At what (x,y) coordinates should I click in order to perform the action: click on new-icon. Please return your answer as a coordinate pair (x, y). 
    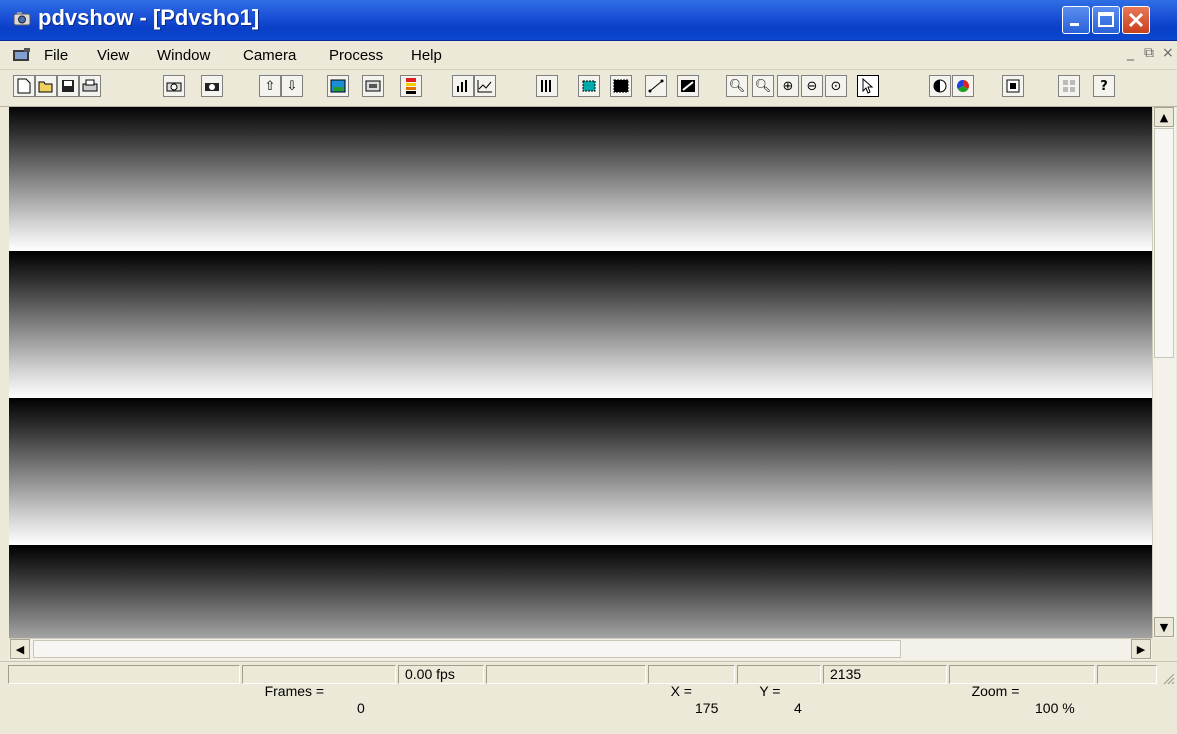
    Looking at the image, I should click on (24, 86).